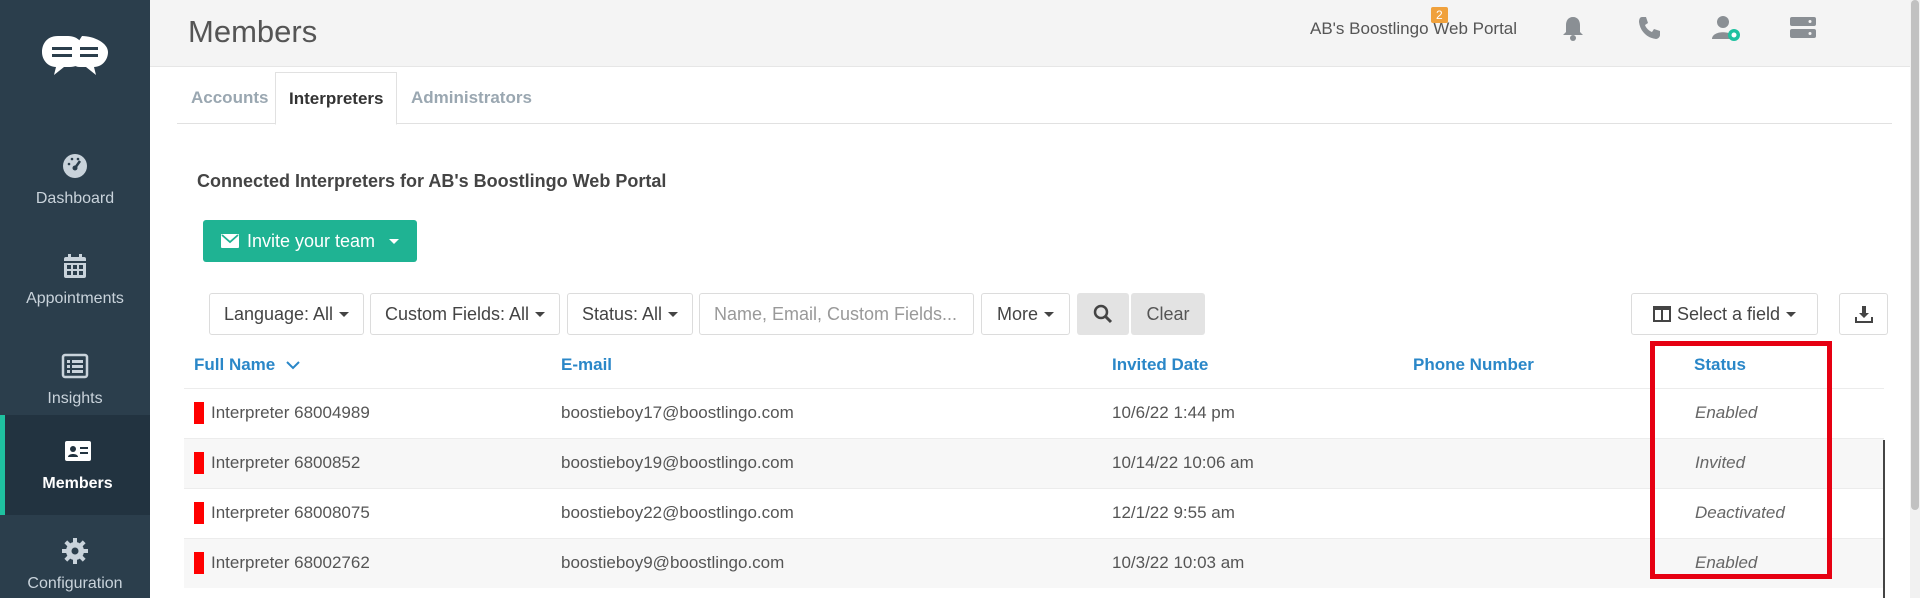  What do you see at coordinates (285, 463) in the screenshot?
I see `row-full-name: Interpreter 6800852` at bounding box center [285, 463].